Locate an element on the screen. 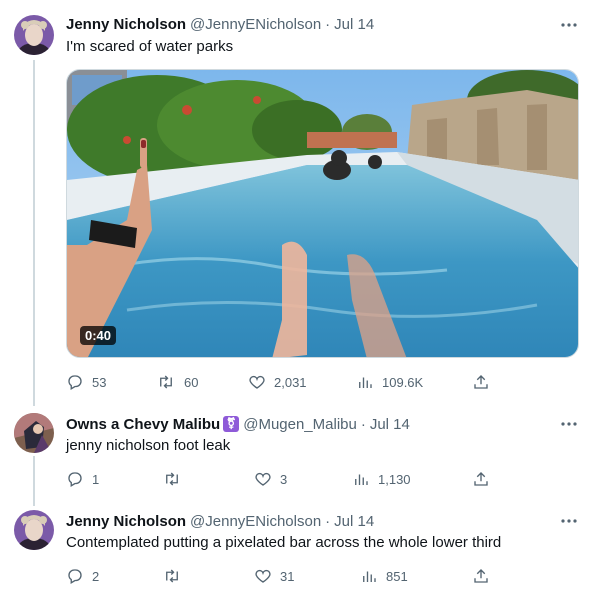 This screenshot has width=597, height=595. display-name: Owns a Chevy Malibu is located at coordinates (143, 424).